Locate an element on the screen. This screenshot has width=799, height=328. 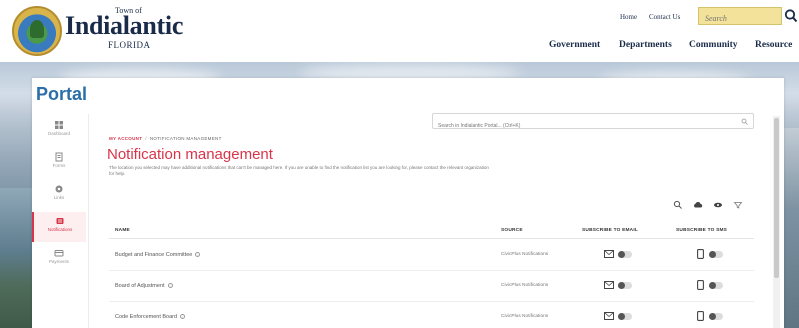
column-header-name: NAME is located at coordinates (122, 230).